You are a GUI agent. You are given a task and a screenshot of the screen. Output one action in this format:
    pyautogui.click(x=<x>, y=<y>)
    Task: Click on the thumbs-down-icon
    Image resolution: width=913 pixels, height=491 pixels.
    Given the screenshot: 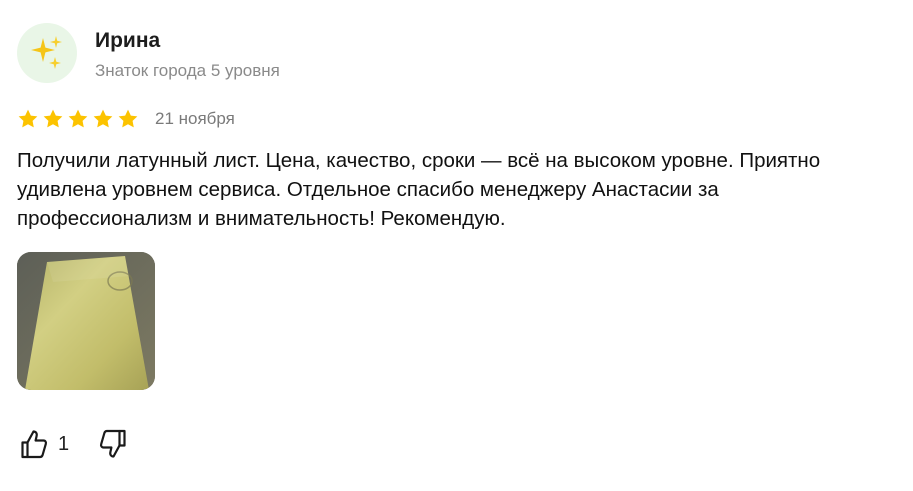 What is the action you would take?
    pyautogui.click(x=113, y=443)
    